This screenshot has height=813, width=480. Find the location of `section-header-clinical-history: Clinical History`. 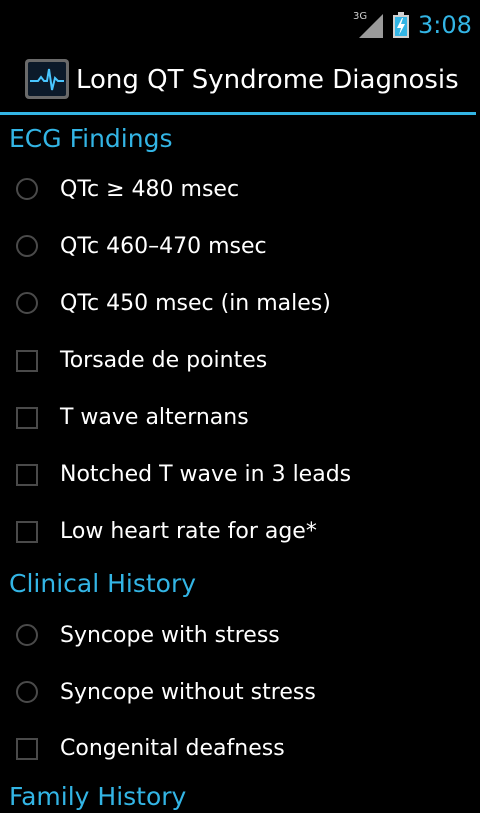

section-header-clinical-history: Clinical History is located at coordinates (103, 583).